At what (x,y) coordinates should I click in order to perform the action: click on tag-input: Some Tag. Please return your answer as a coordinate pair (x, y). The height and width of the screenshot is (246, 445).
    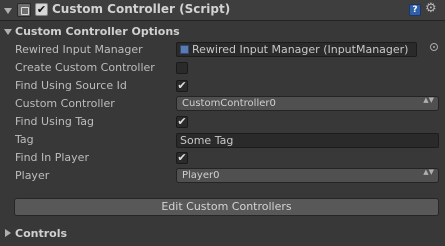
    Looking at the image, I should click on (307, 140).